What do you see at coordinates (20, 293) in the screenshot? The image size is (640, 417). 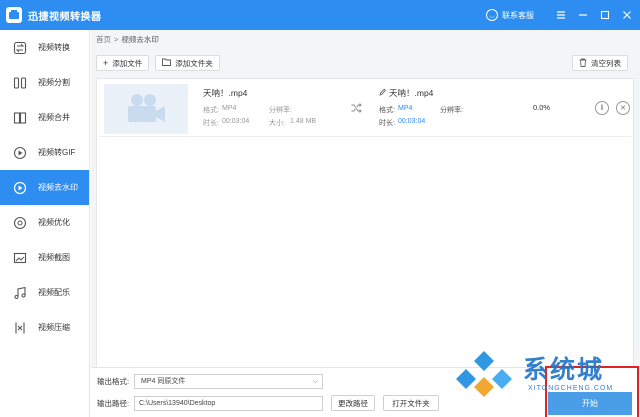 I see `music-icon` at bounding box center [20, 293].